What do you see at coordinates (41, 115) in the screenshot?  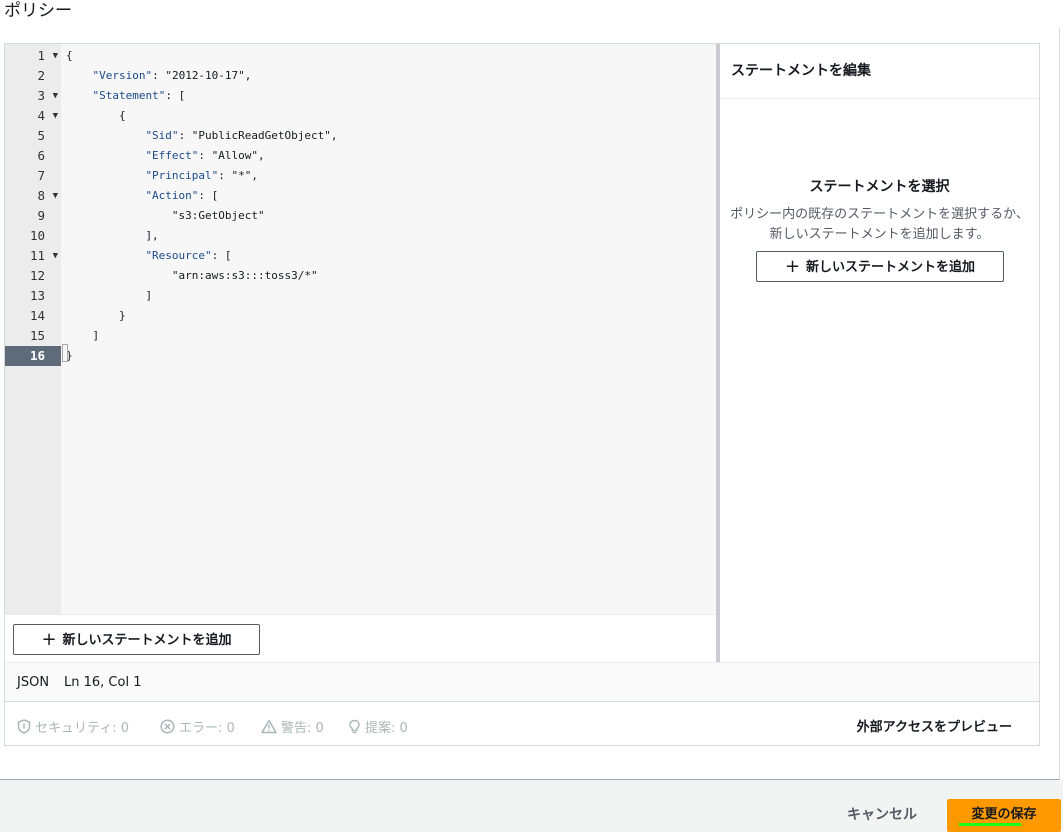 I see `line-number-text: 4` at bounding box center [41, 115].